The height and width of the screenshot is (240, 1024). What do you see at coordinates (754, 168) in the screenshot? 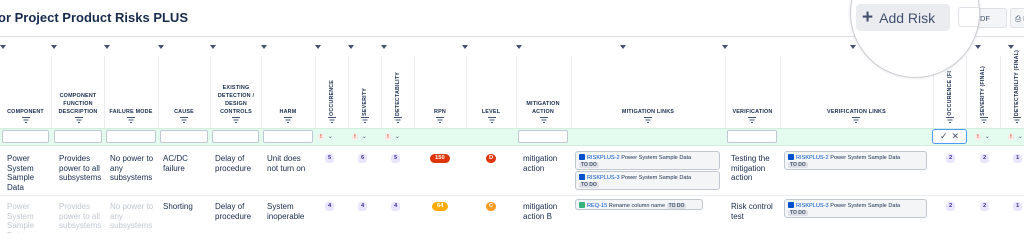
I see `cell-verification: Testing the mitigation action` at bounding box center [754, 168].